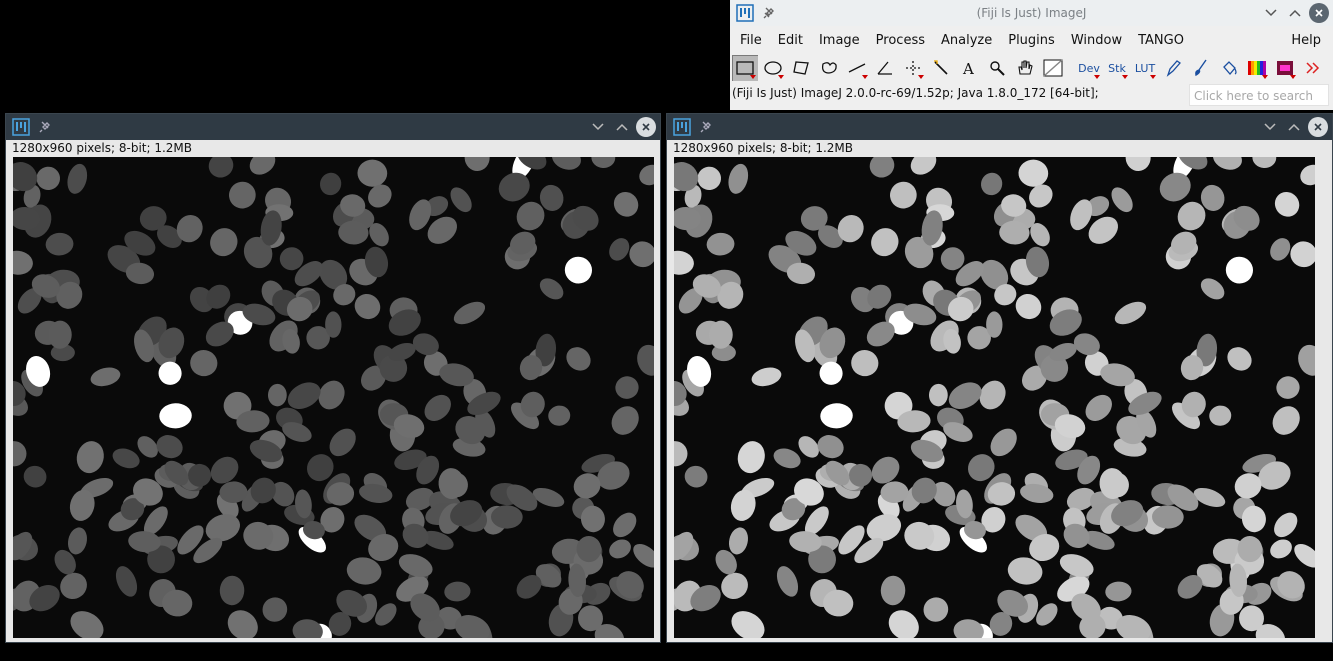  Describe the element at coordinates (773, 68) in the screenshot. I see `oval-tool-icon` at that location.